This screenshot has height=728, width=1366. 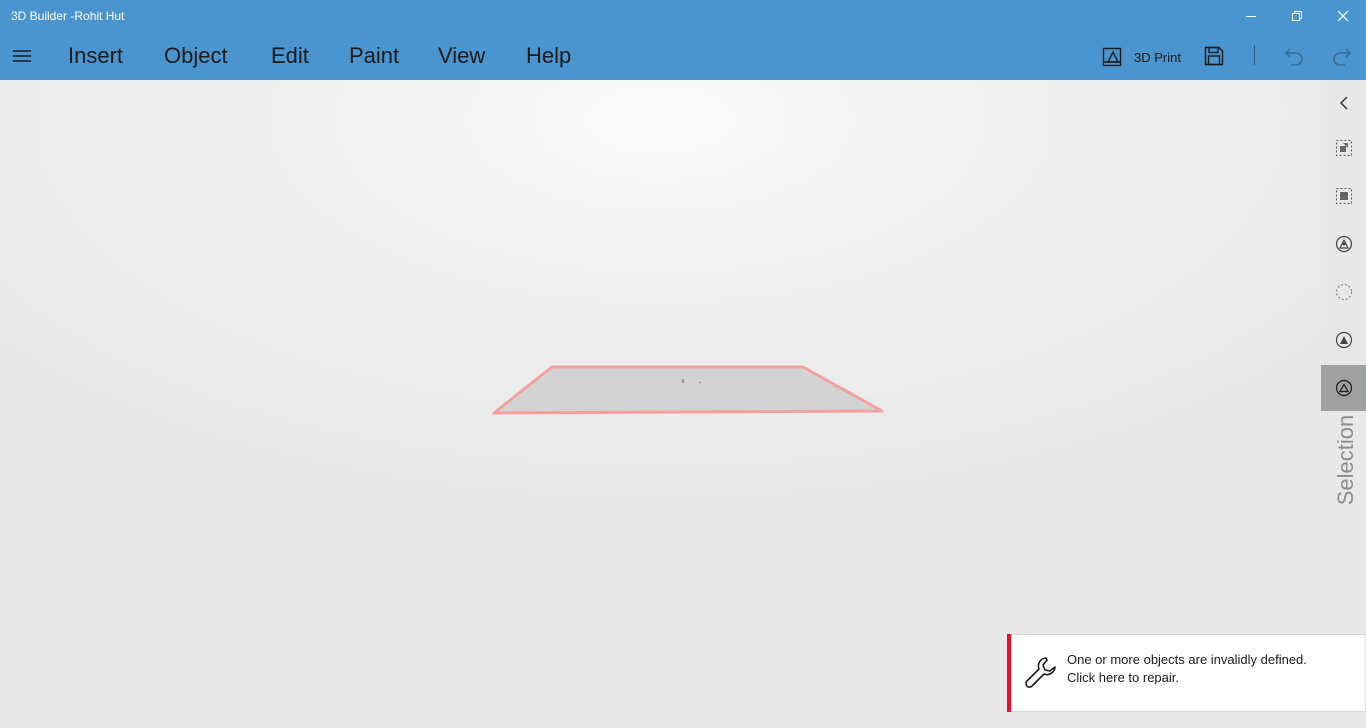 I want to click on collapse-panel-button, so click(x=1343, y=103).